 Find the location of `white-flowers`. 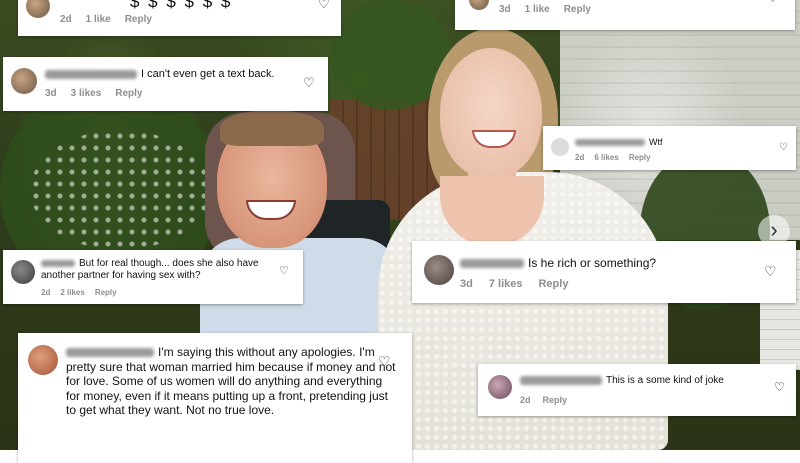

white-flowers is located at coordinates (120, 190).